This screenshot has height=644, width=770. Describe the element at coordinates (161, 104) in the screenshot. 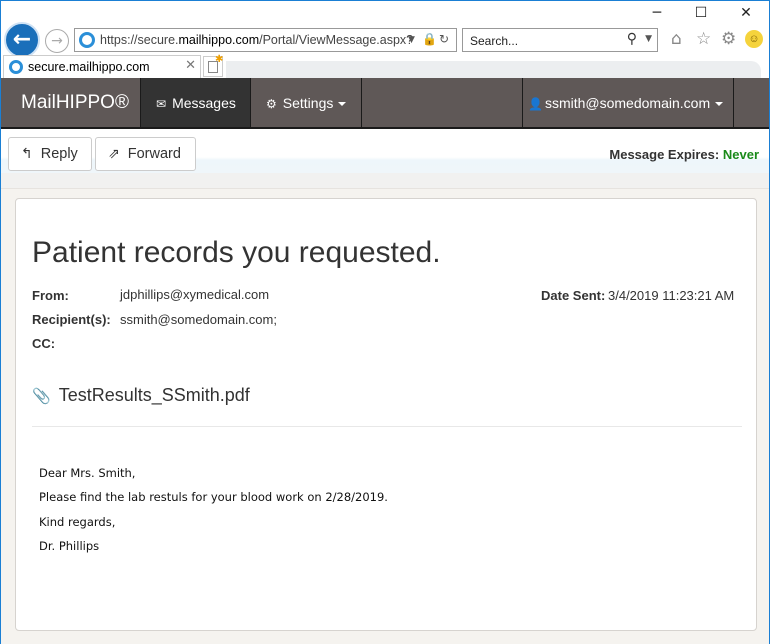

I see `envelope-icon: ✉` at that location.